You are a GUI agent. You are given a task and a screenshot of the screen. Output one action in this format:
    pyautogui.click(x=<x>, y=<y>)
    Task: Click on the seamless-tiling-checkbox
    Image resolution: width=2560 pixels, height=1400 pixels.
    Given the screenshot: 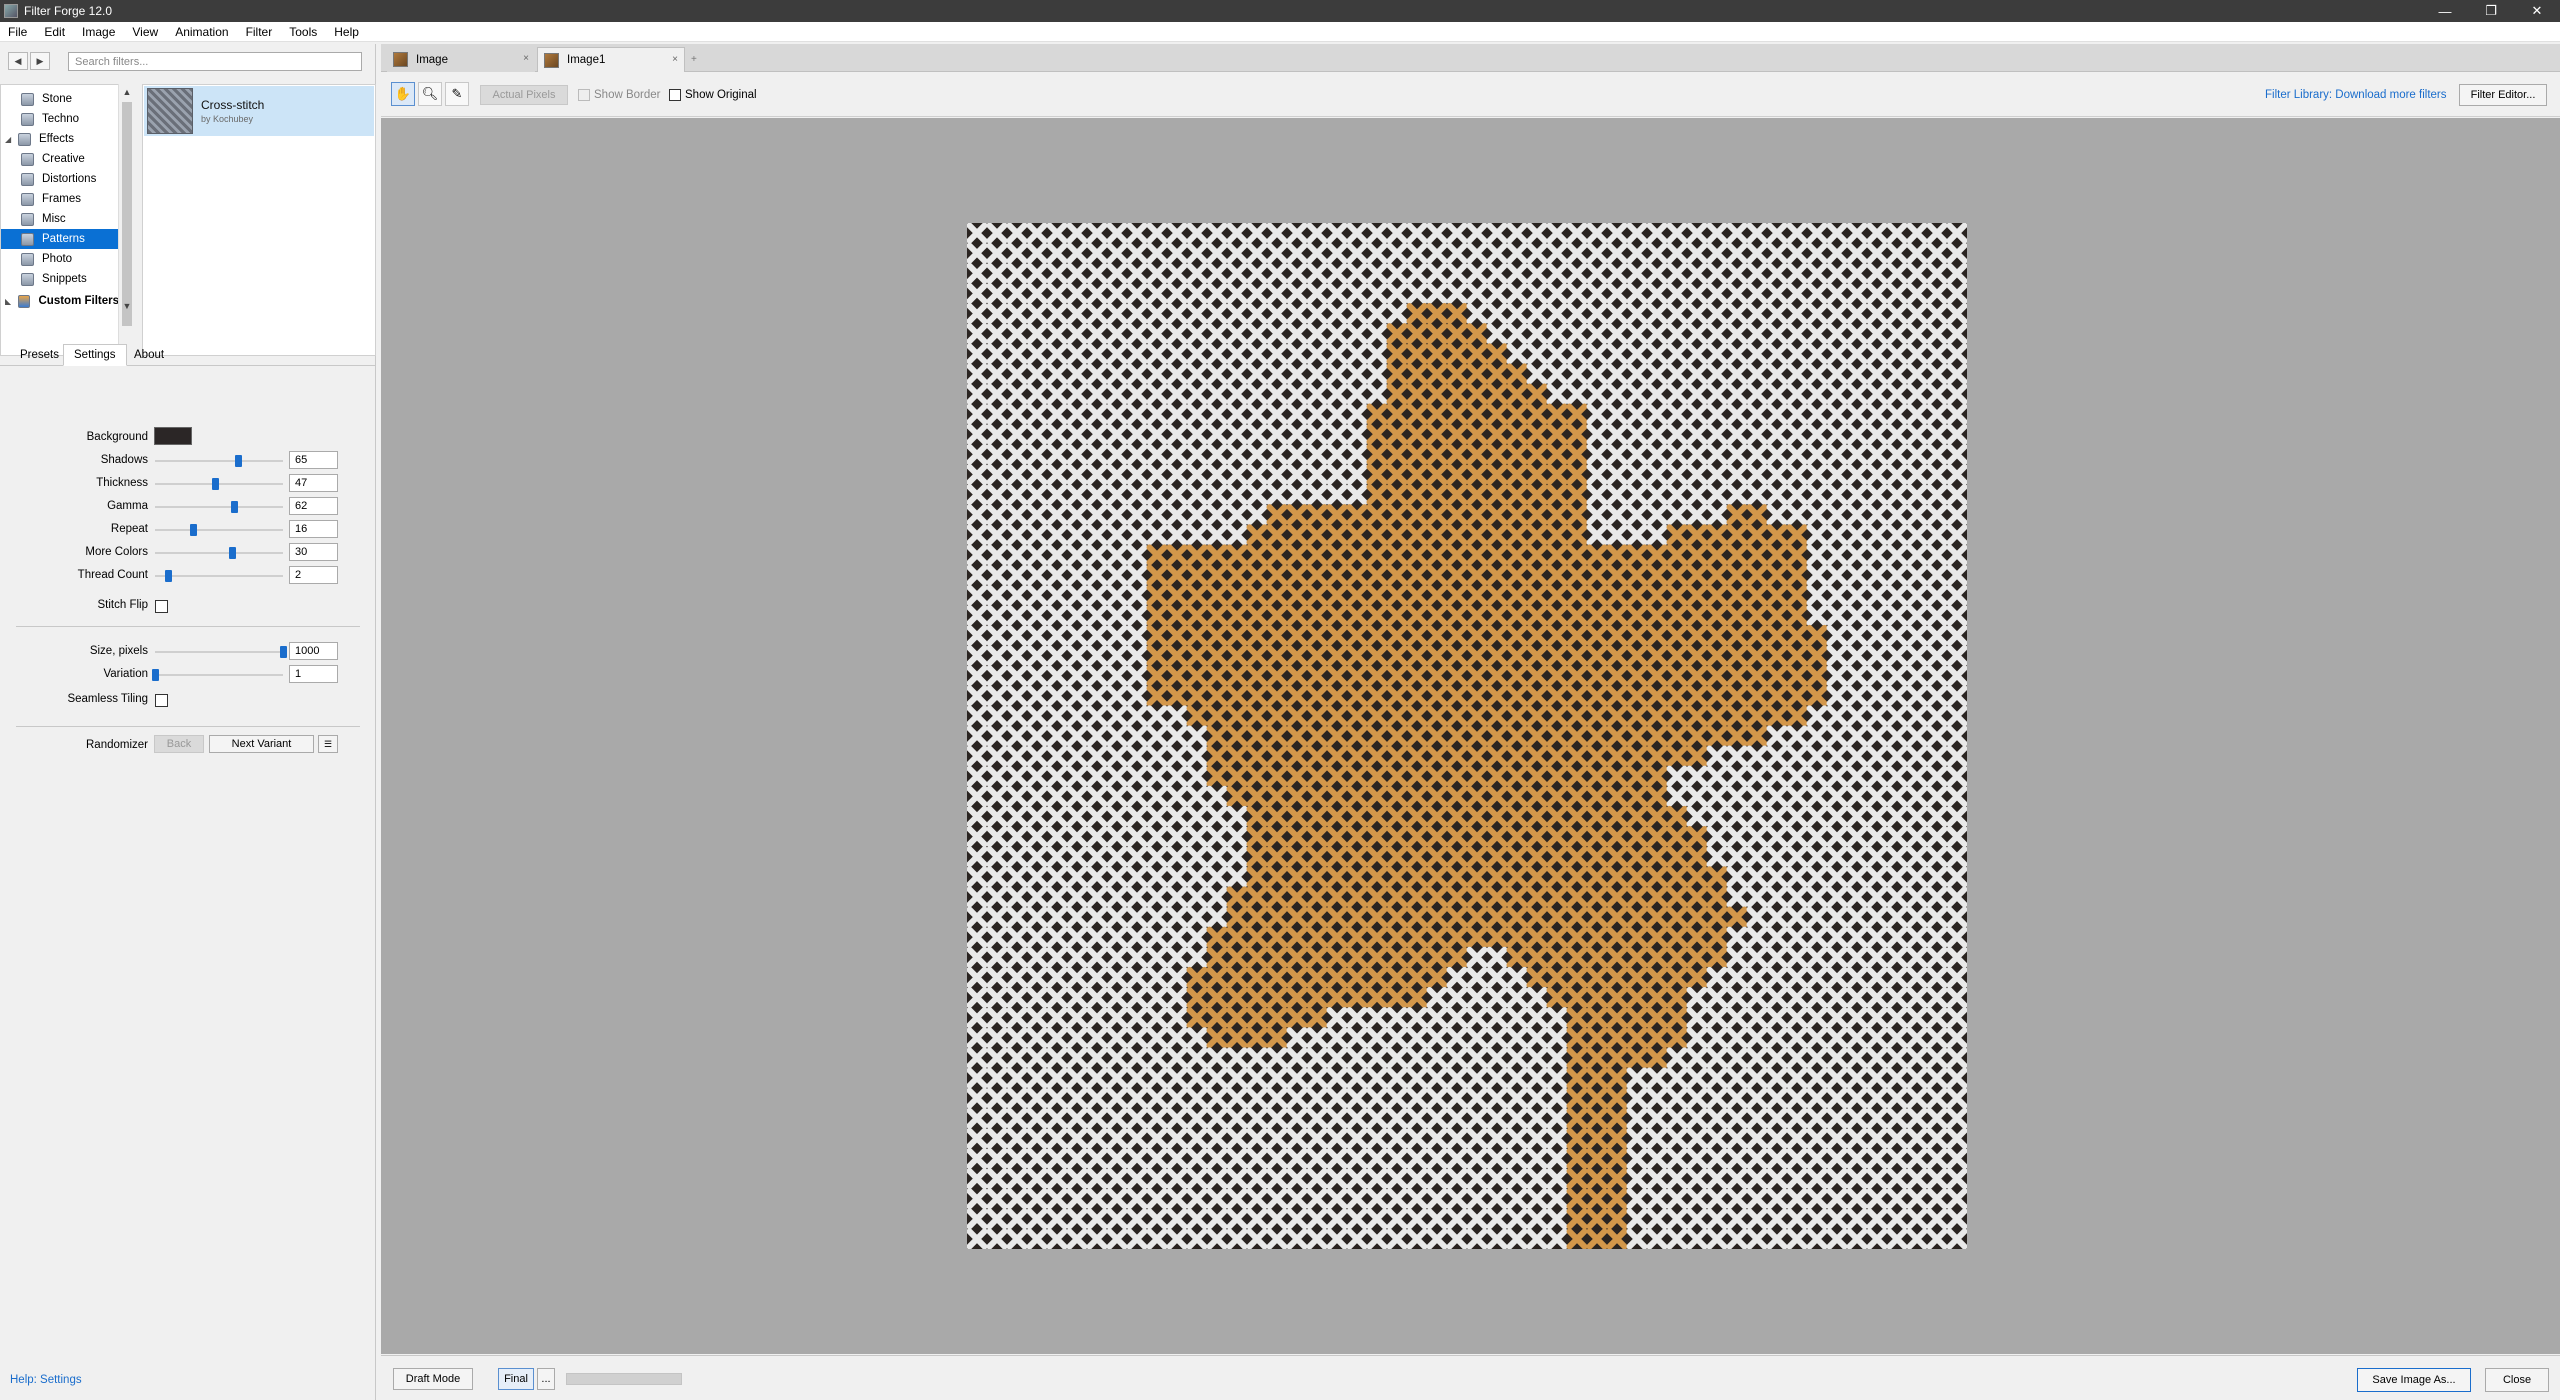 What is the action you would take?
    pyautogui.click(x=161, y=700)
    